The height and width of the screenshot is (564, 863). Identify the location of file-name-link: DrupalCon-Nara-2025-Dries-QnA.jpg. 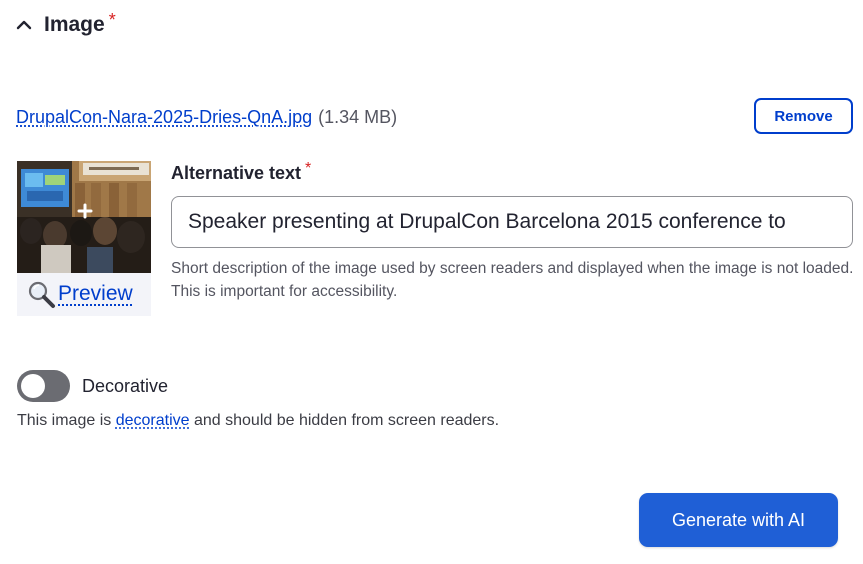
(164, 117).